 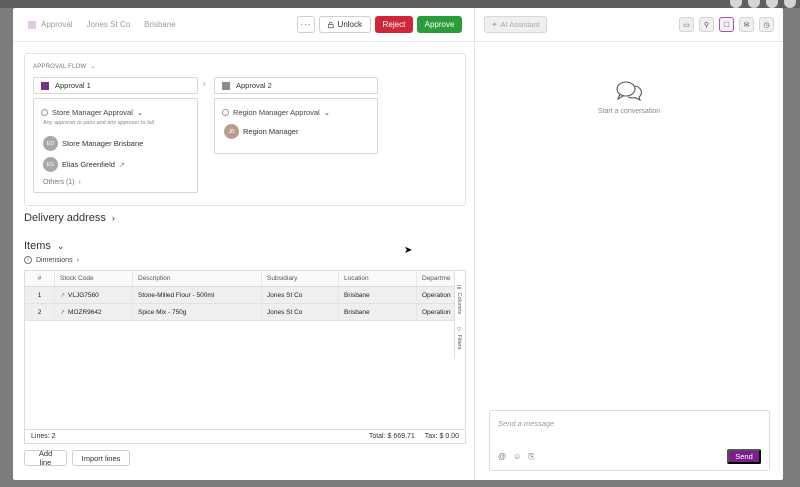 What do you see at coordinates (40, 278) in the screenshot?
I see `column-header: #` at bounding box center [40, 278].